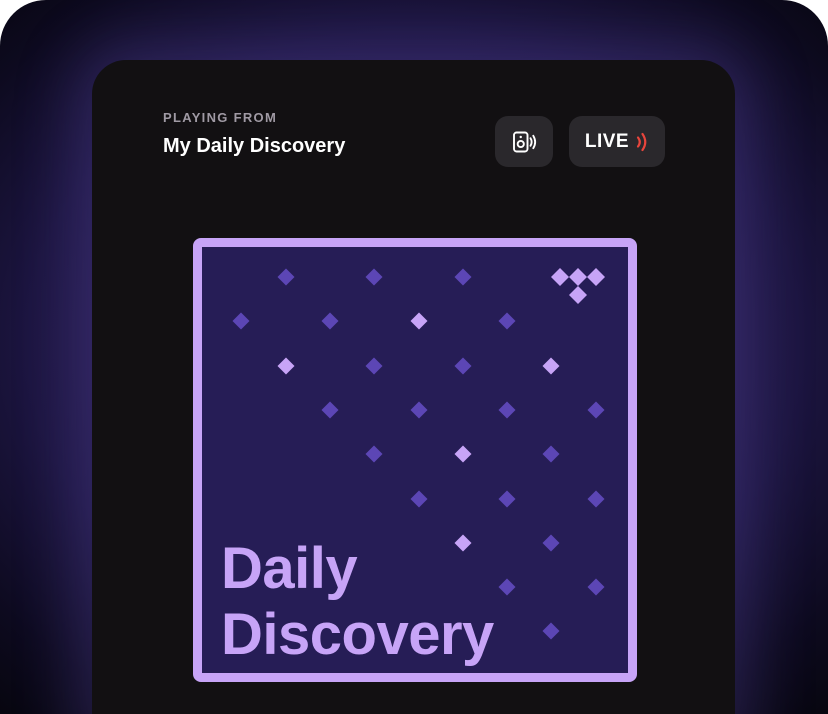 This screenshot has height=714, width=828. What do you see at coordinates (254, 146) in the screenshot?
I see `playlist-name: My Daily Discovery` at bounding box center [254, 146].